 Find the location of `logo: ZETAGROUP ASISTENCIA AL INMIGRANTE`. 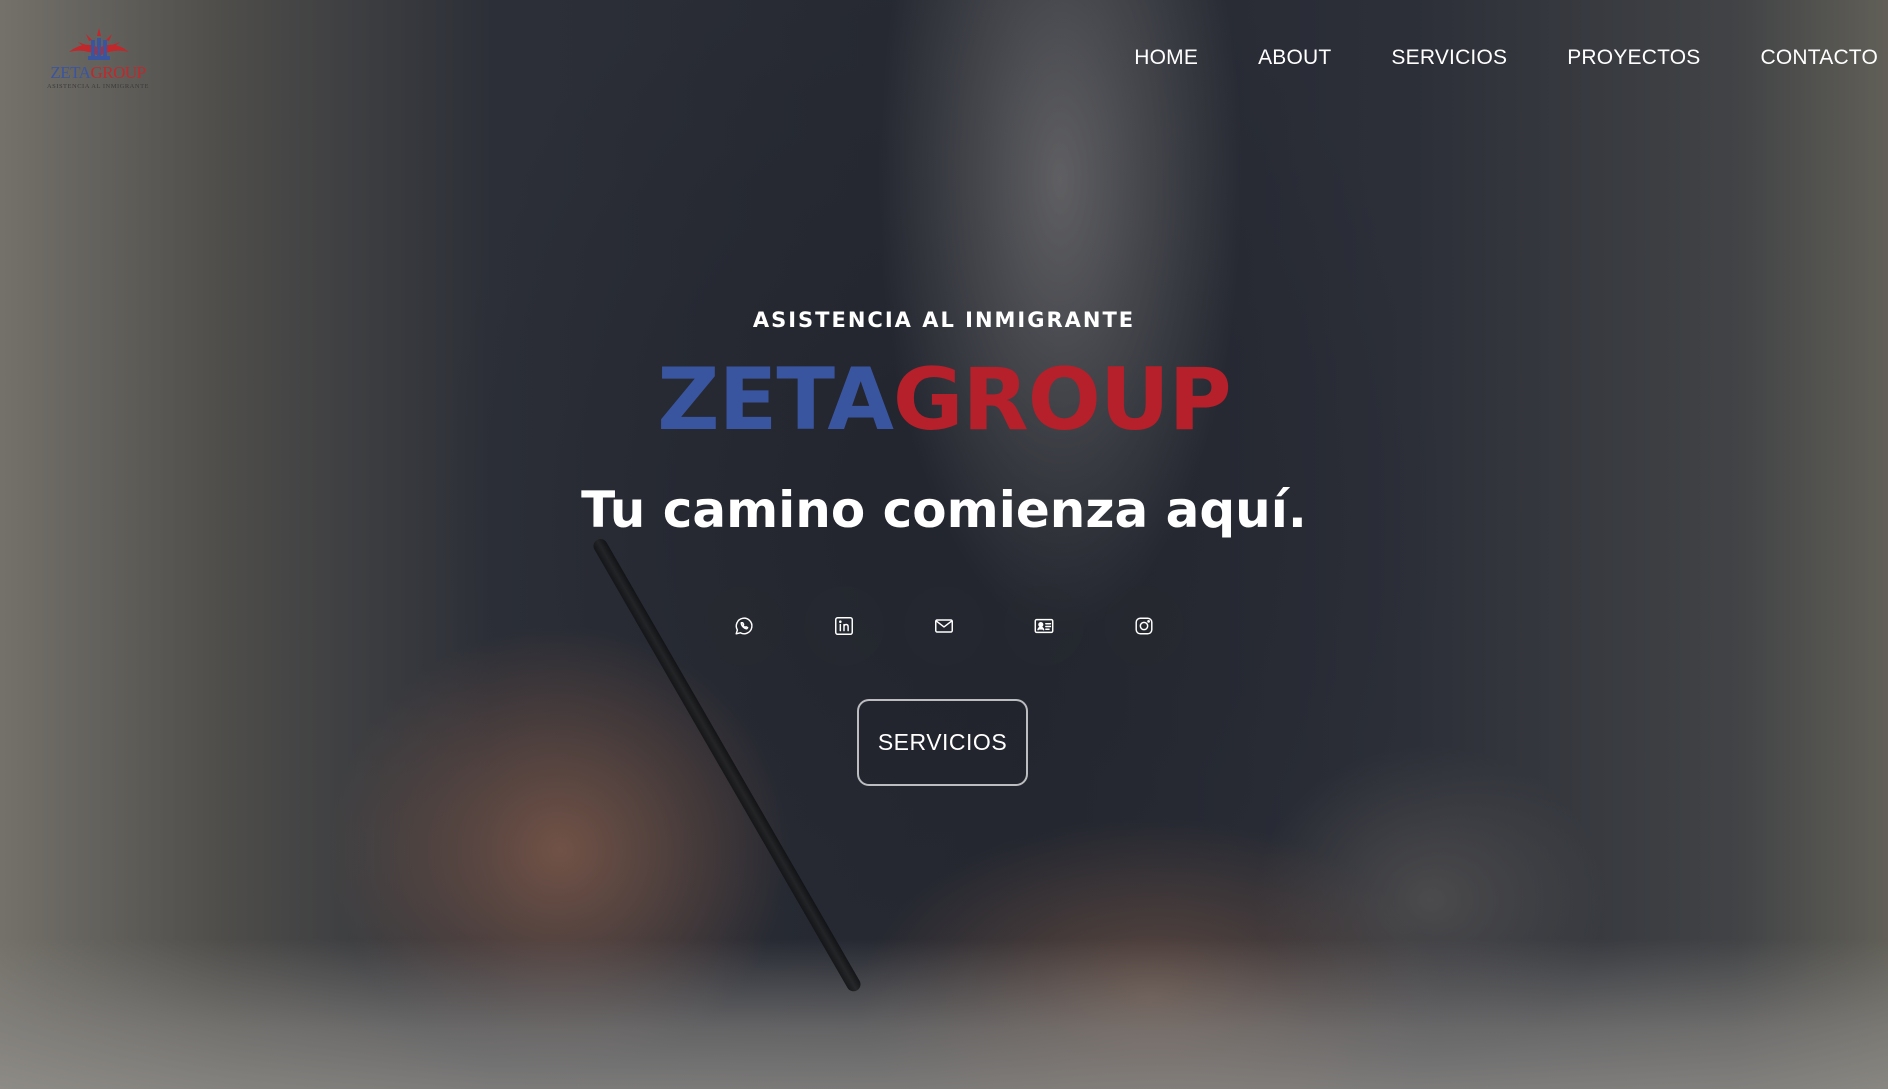

logo: ZETAGROUP ASISTENCIA AL INMIGRANTE is located at coordinates (98, 59).